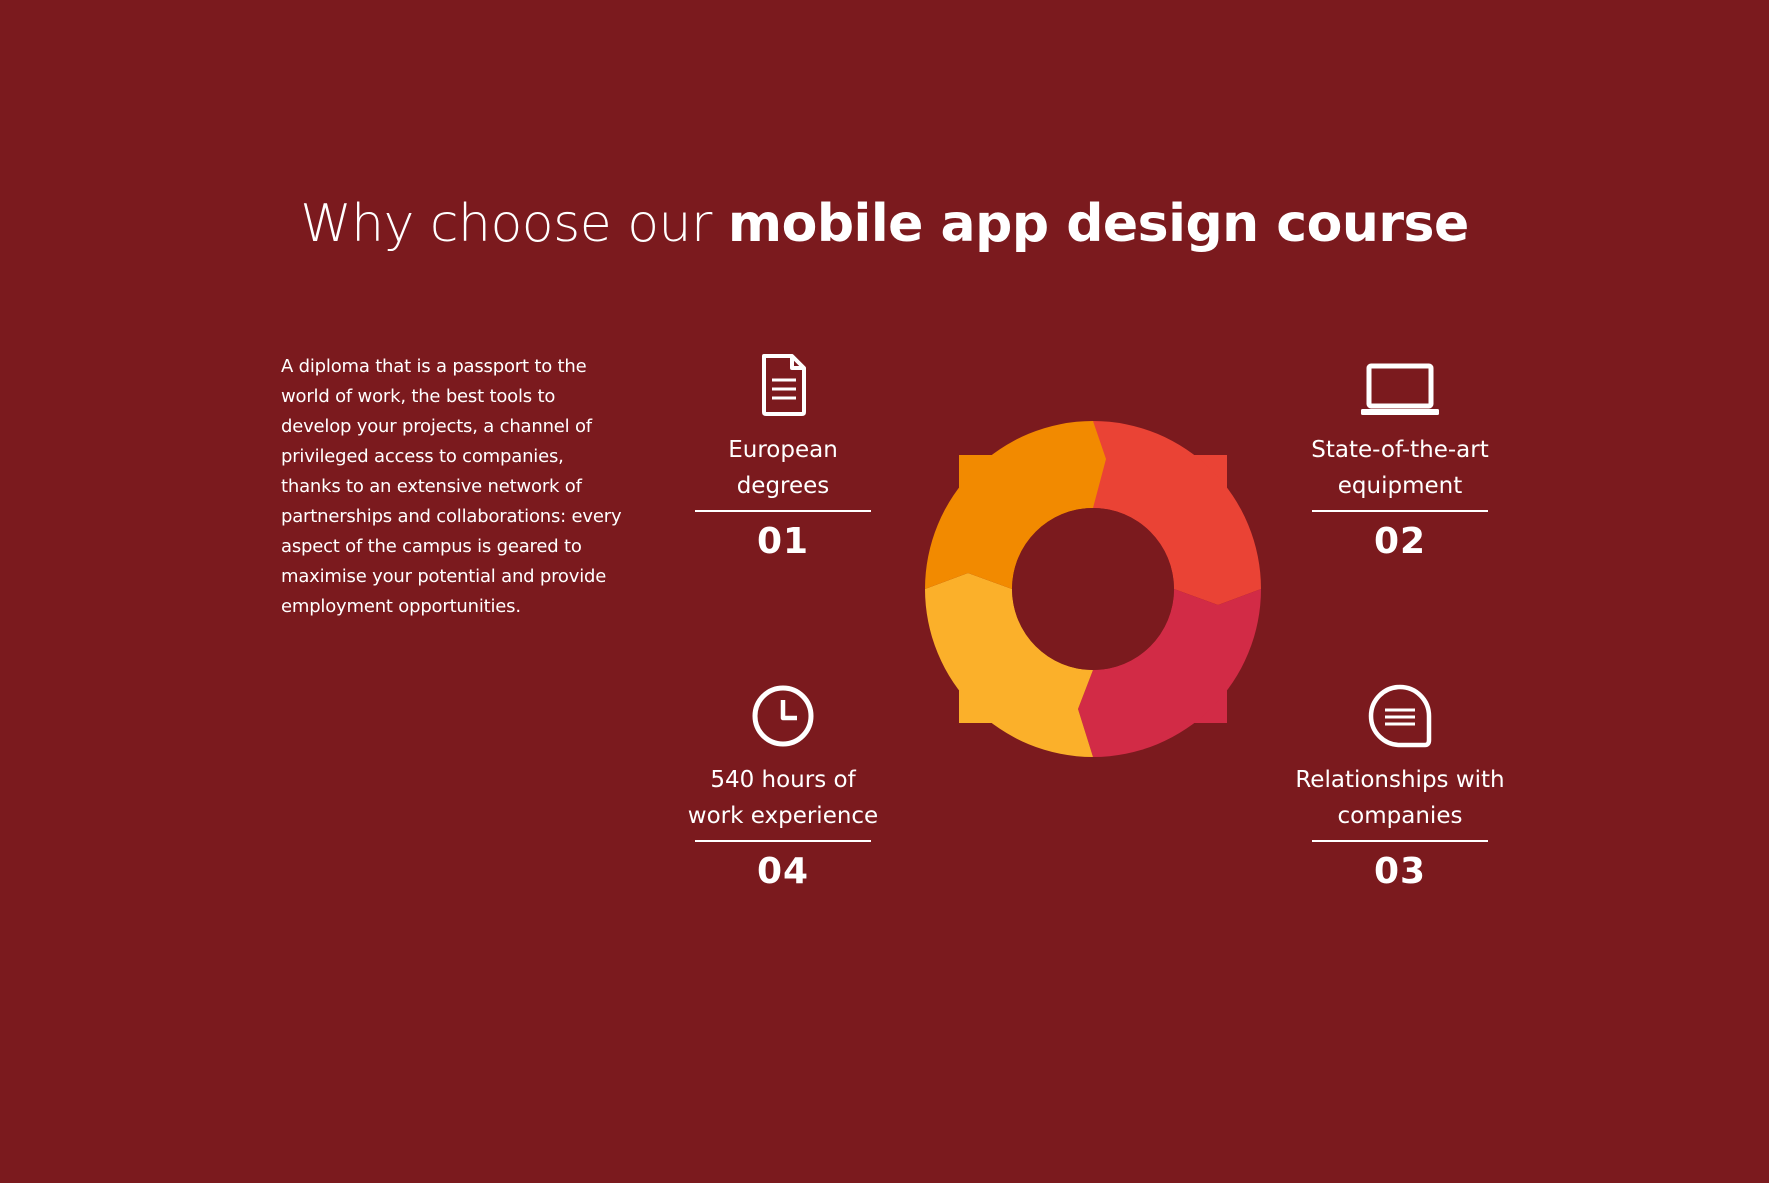 The height and width of the screenshot is (1183, 1769). I want to click on feature-work-experience: 540 hours of work experience 04, so click(783, 787).